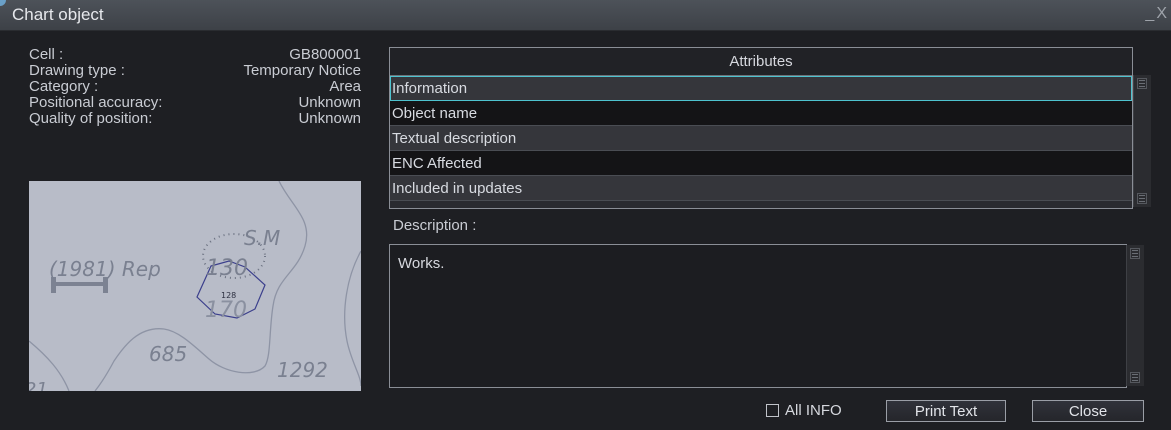 The image size is (1171, 430). What do you see at coordinates (1135, 315) in the screenshot?
I see `description-scrollbar` at bounding box center [1135, 315].